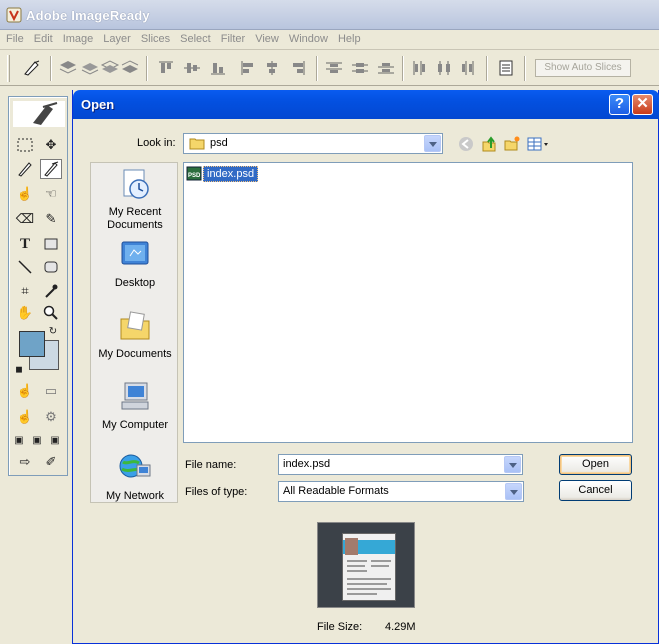  Describe the element at coordinates (51, 219) in the screenshot. I see `paintbrush-tool-icon: ✎` at that location.